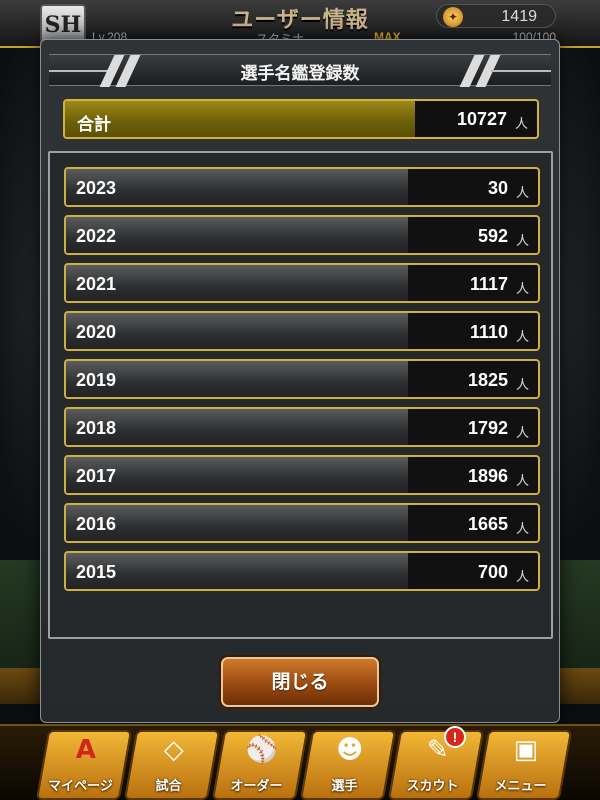 Image resolution: width=600 pixels, height=800 pixels. What do you see at coordinates (487, 524) in the screenshot?
I see `year-count: 1665` at bounding box center [487, 524].